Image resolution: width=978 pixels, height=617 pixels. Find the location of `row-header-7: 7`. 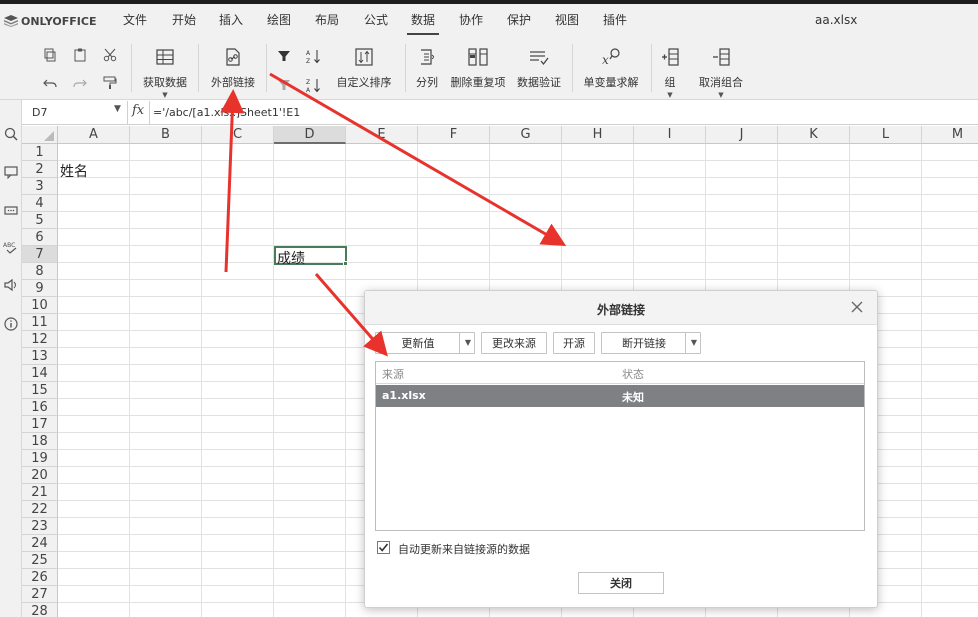

row-header-7: 7 is located at coordinates (40, 254).